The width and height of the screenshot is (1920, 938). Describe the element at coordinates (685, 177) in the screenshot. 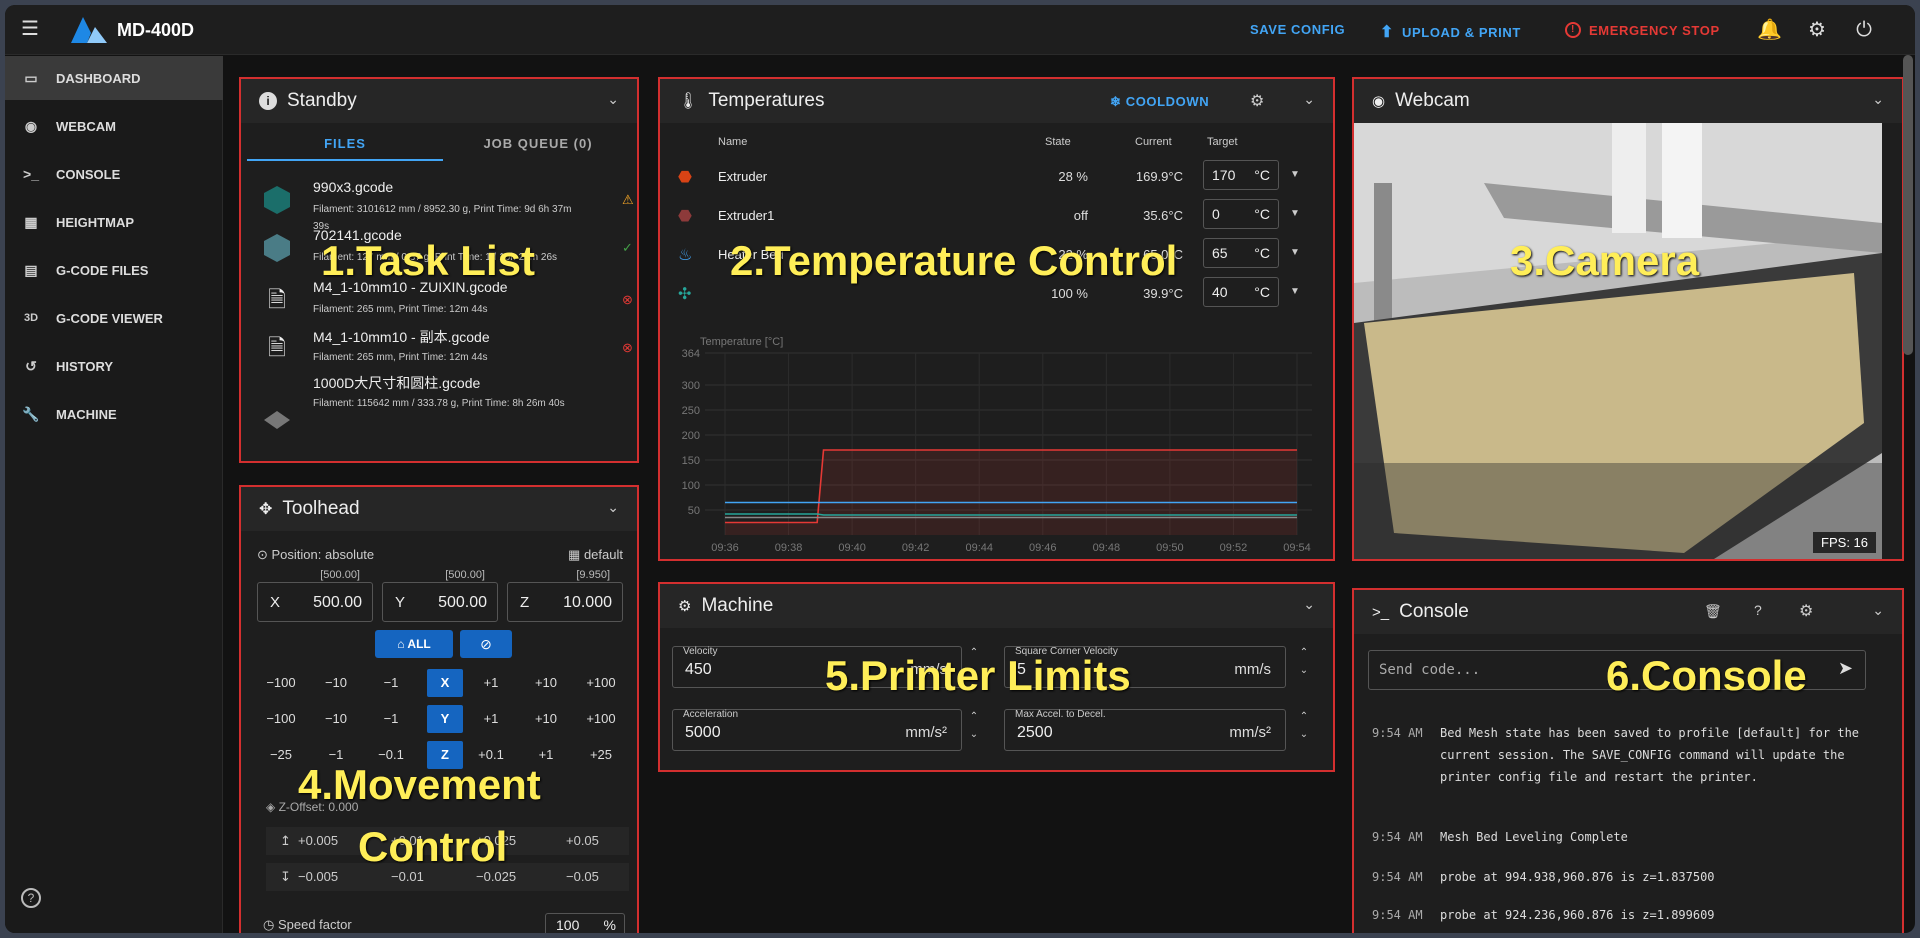

I see `extruder-icon: ⬣` at that location.